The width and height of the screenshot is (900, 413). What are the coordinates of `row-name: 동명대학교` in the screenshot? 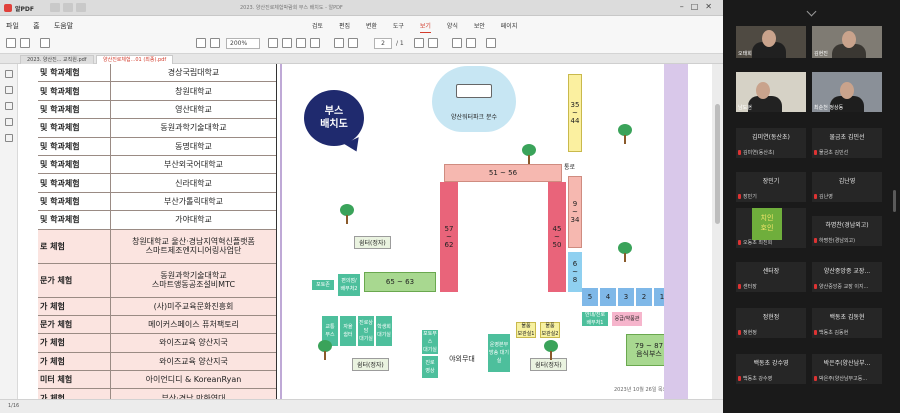 It's located at (193, 146).